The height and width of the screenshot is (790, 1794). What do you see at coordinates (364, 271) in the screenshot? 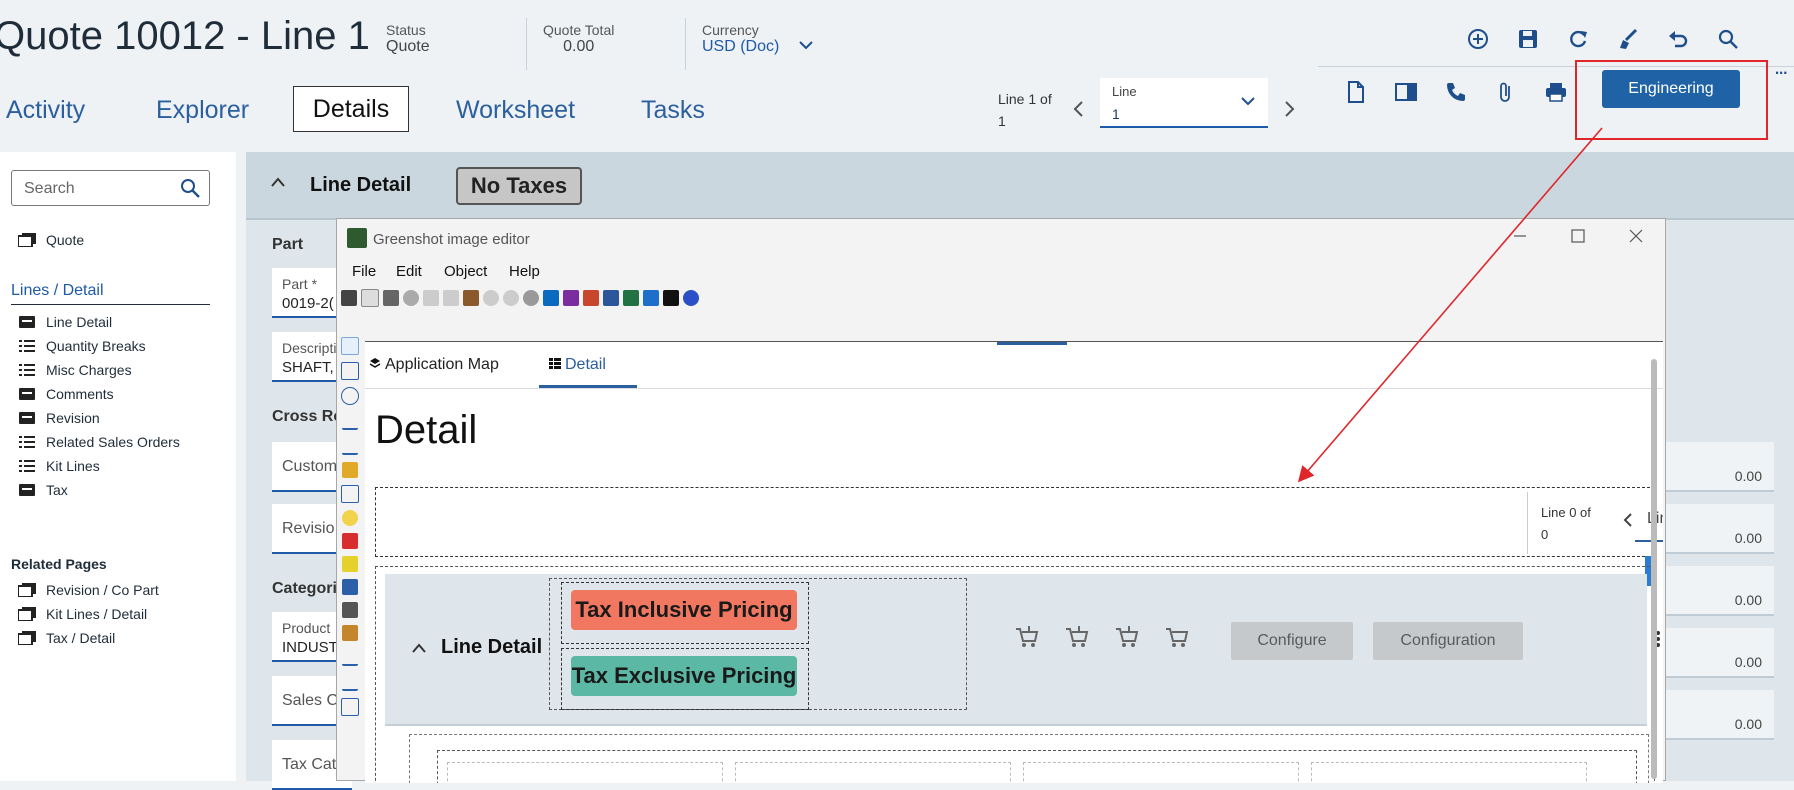
I see `menu-file: File` at bounding box center [364, 271].